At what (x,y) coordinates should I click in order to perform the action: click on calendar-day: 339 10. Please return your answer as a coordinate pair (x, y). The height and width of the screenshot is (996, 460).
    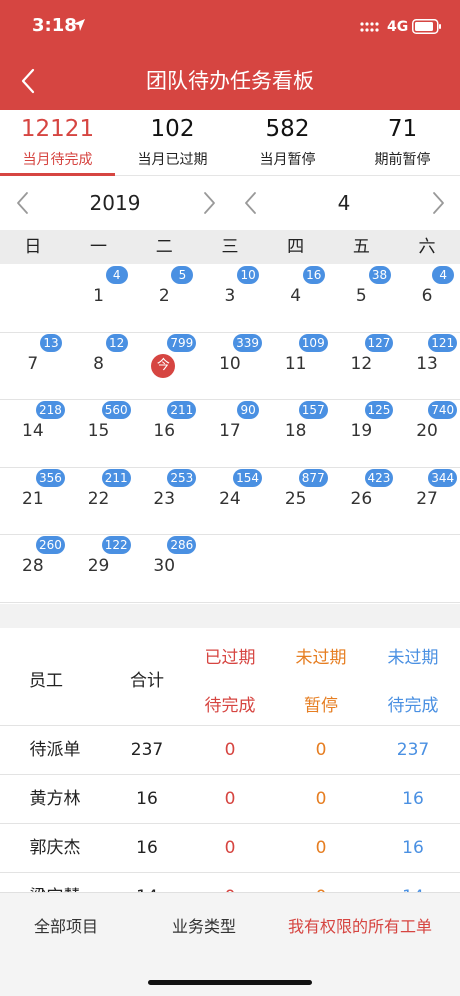
    Looking at the image, I should click on (230, 365).